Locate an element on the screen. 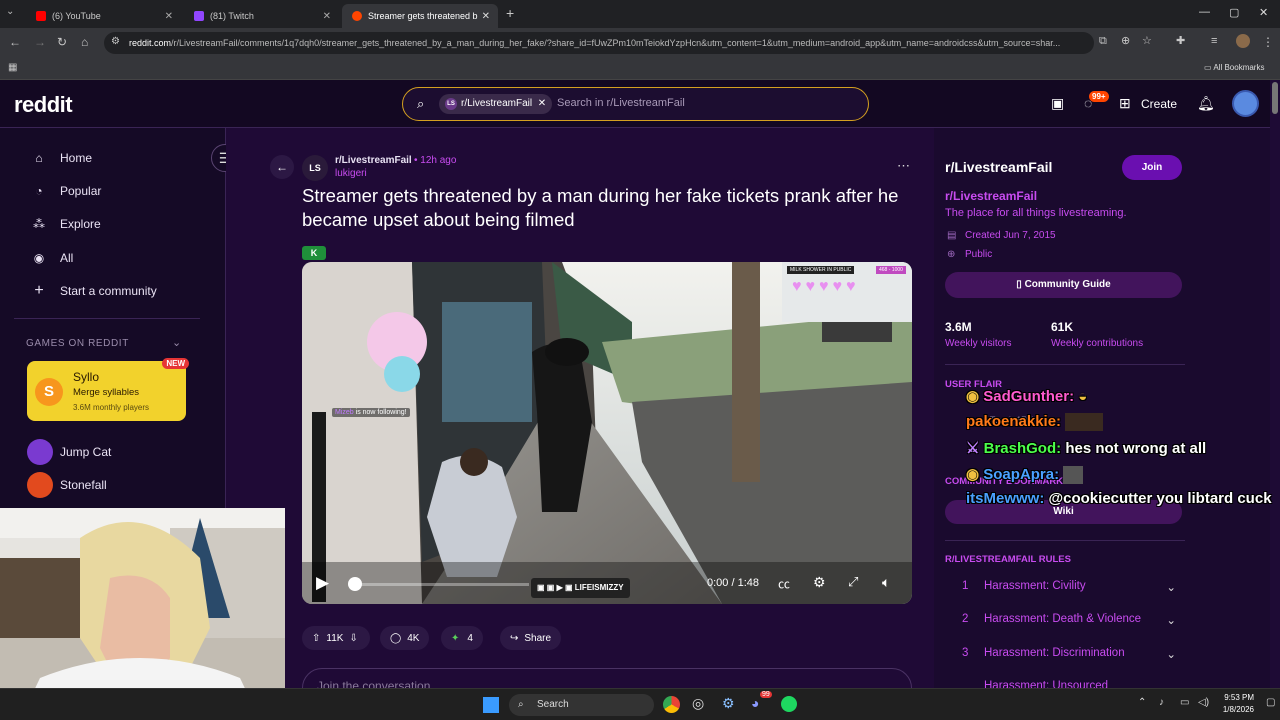 The height and width of the screenshot is (720, 1280). tab-reddit: Streamer gets threatened b ✕ is located at coordinates (420, 16).